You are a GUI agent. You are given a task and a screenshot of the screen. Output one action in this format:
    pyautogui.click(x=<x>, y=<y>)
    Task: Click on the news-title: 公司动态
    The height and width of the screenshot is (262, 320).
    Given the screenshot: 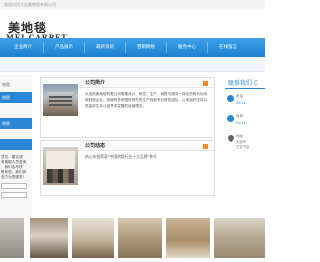 What is the action you would take?
    pyautogui.click(x=95, y=146)
    